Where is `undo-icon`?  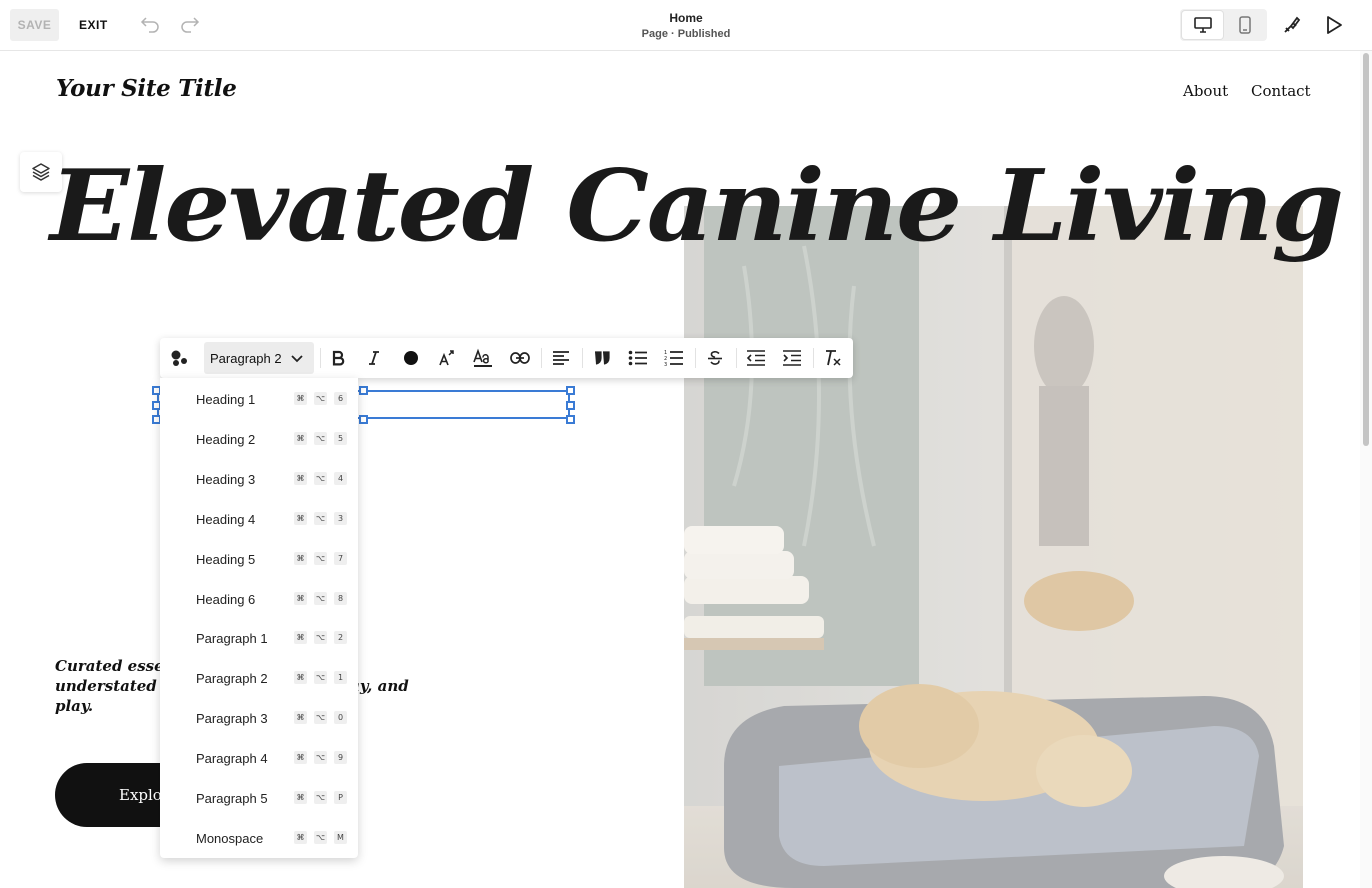 undo-icon is located at coordinates (150, 25).